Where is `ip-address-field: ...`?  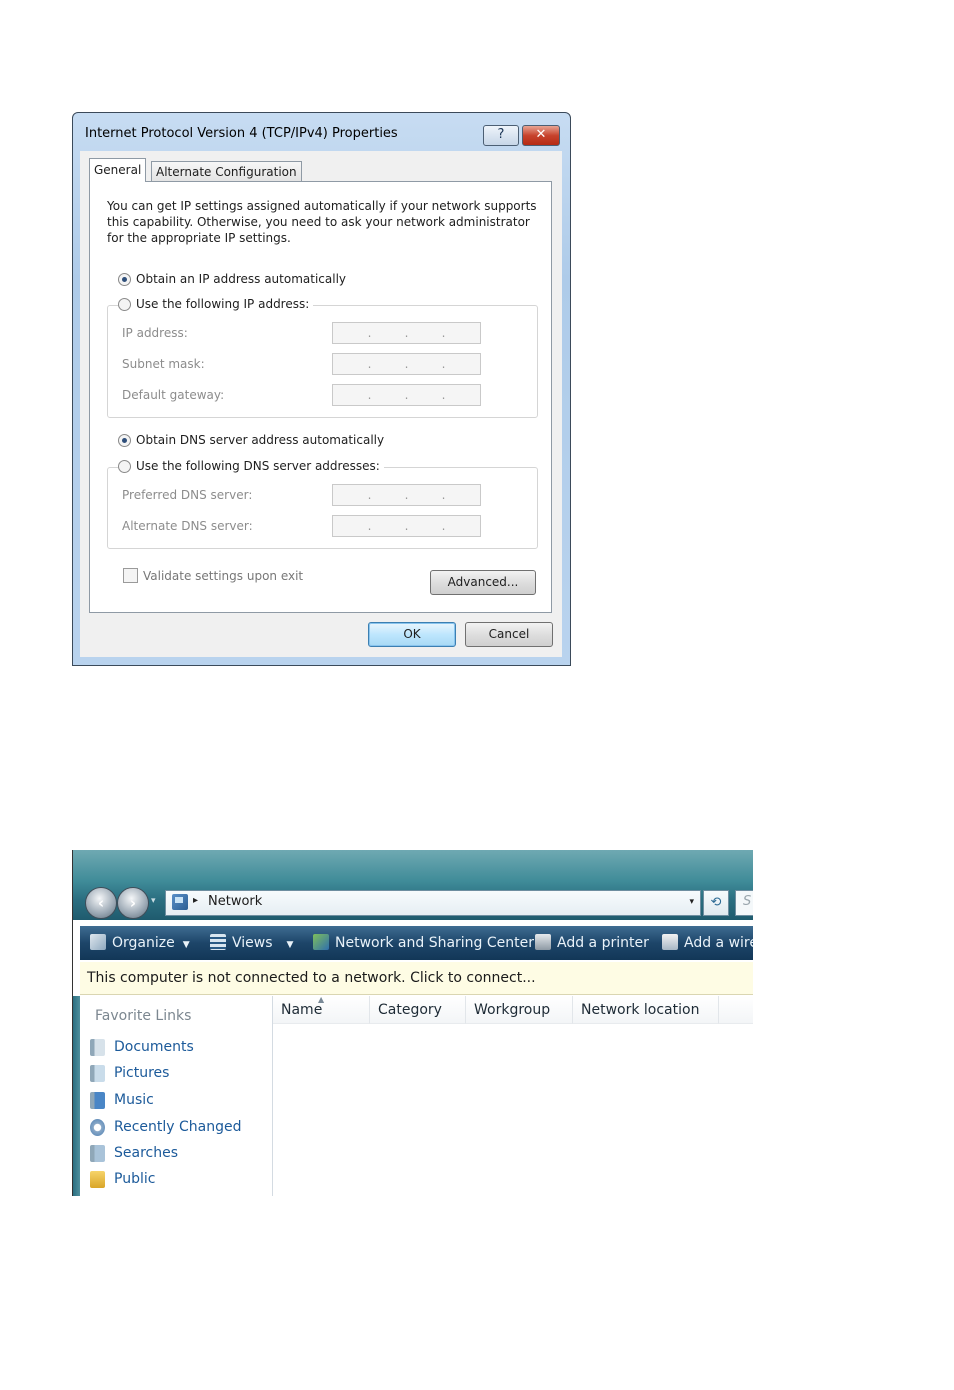
ip-address-field: ... is located at coordinates (406, 333).